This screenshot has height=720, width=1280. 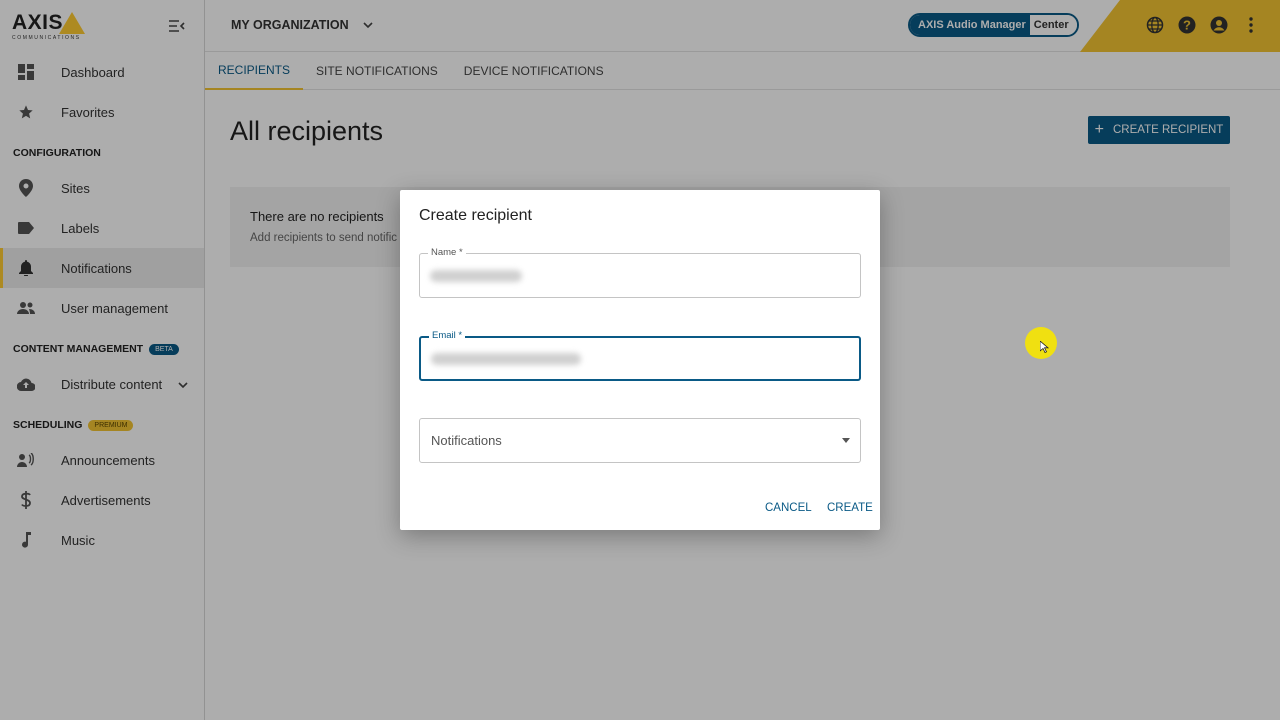 I want to click on name-field: Name *, so click(x=640, y=272).